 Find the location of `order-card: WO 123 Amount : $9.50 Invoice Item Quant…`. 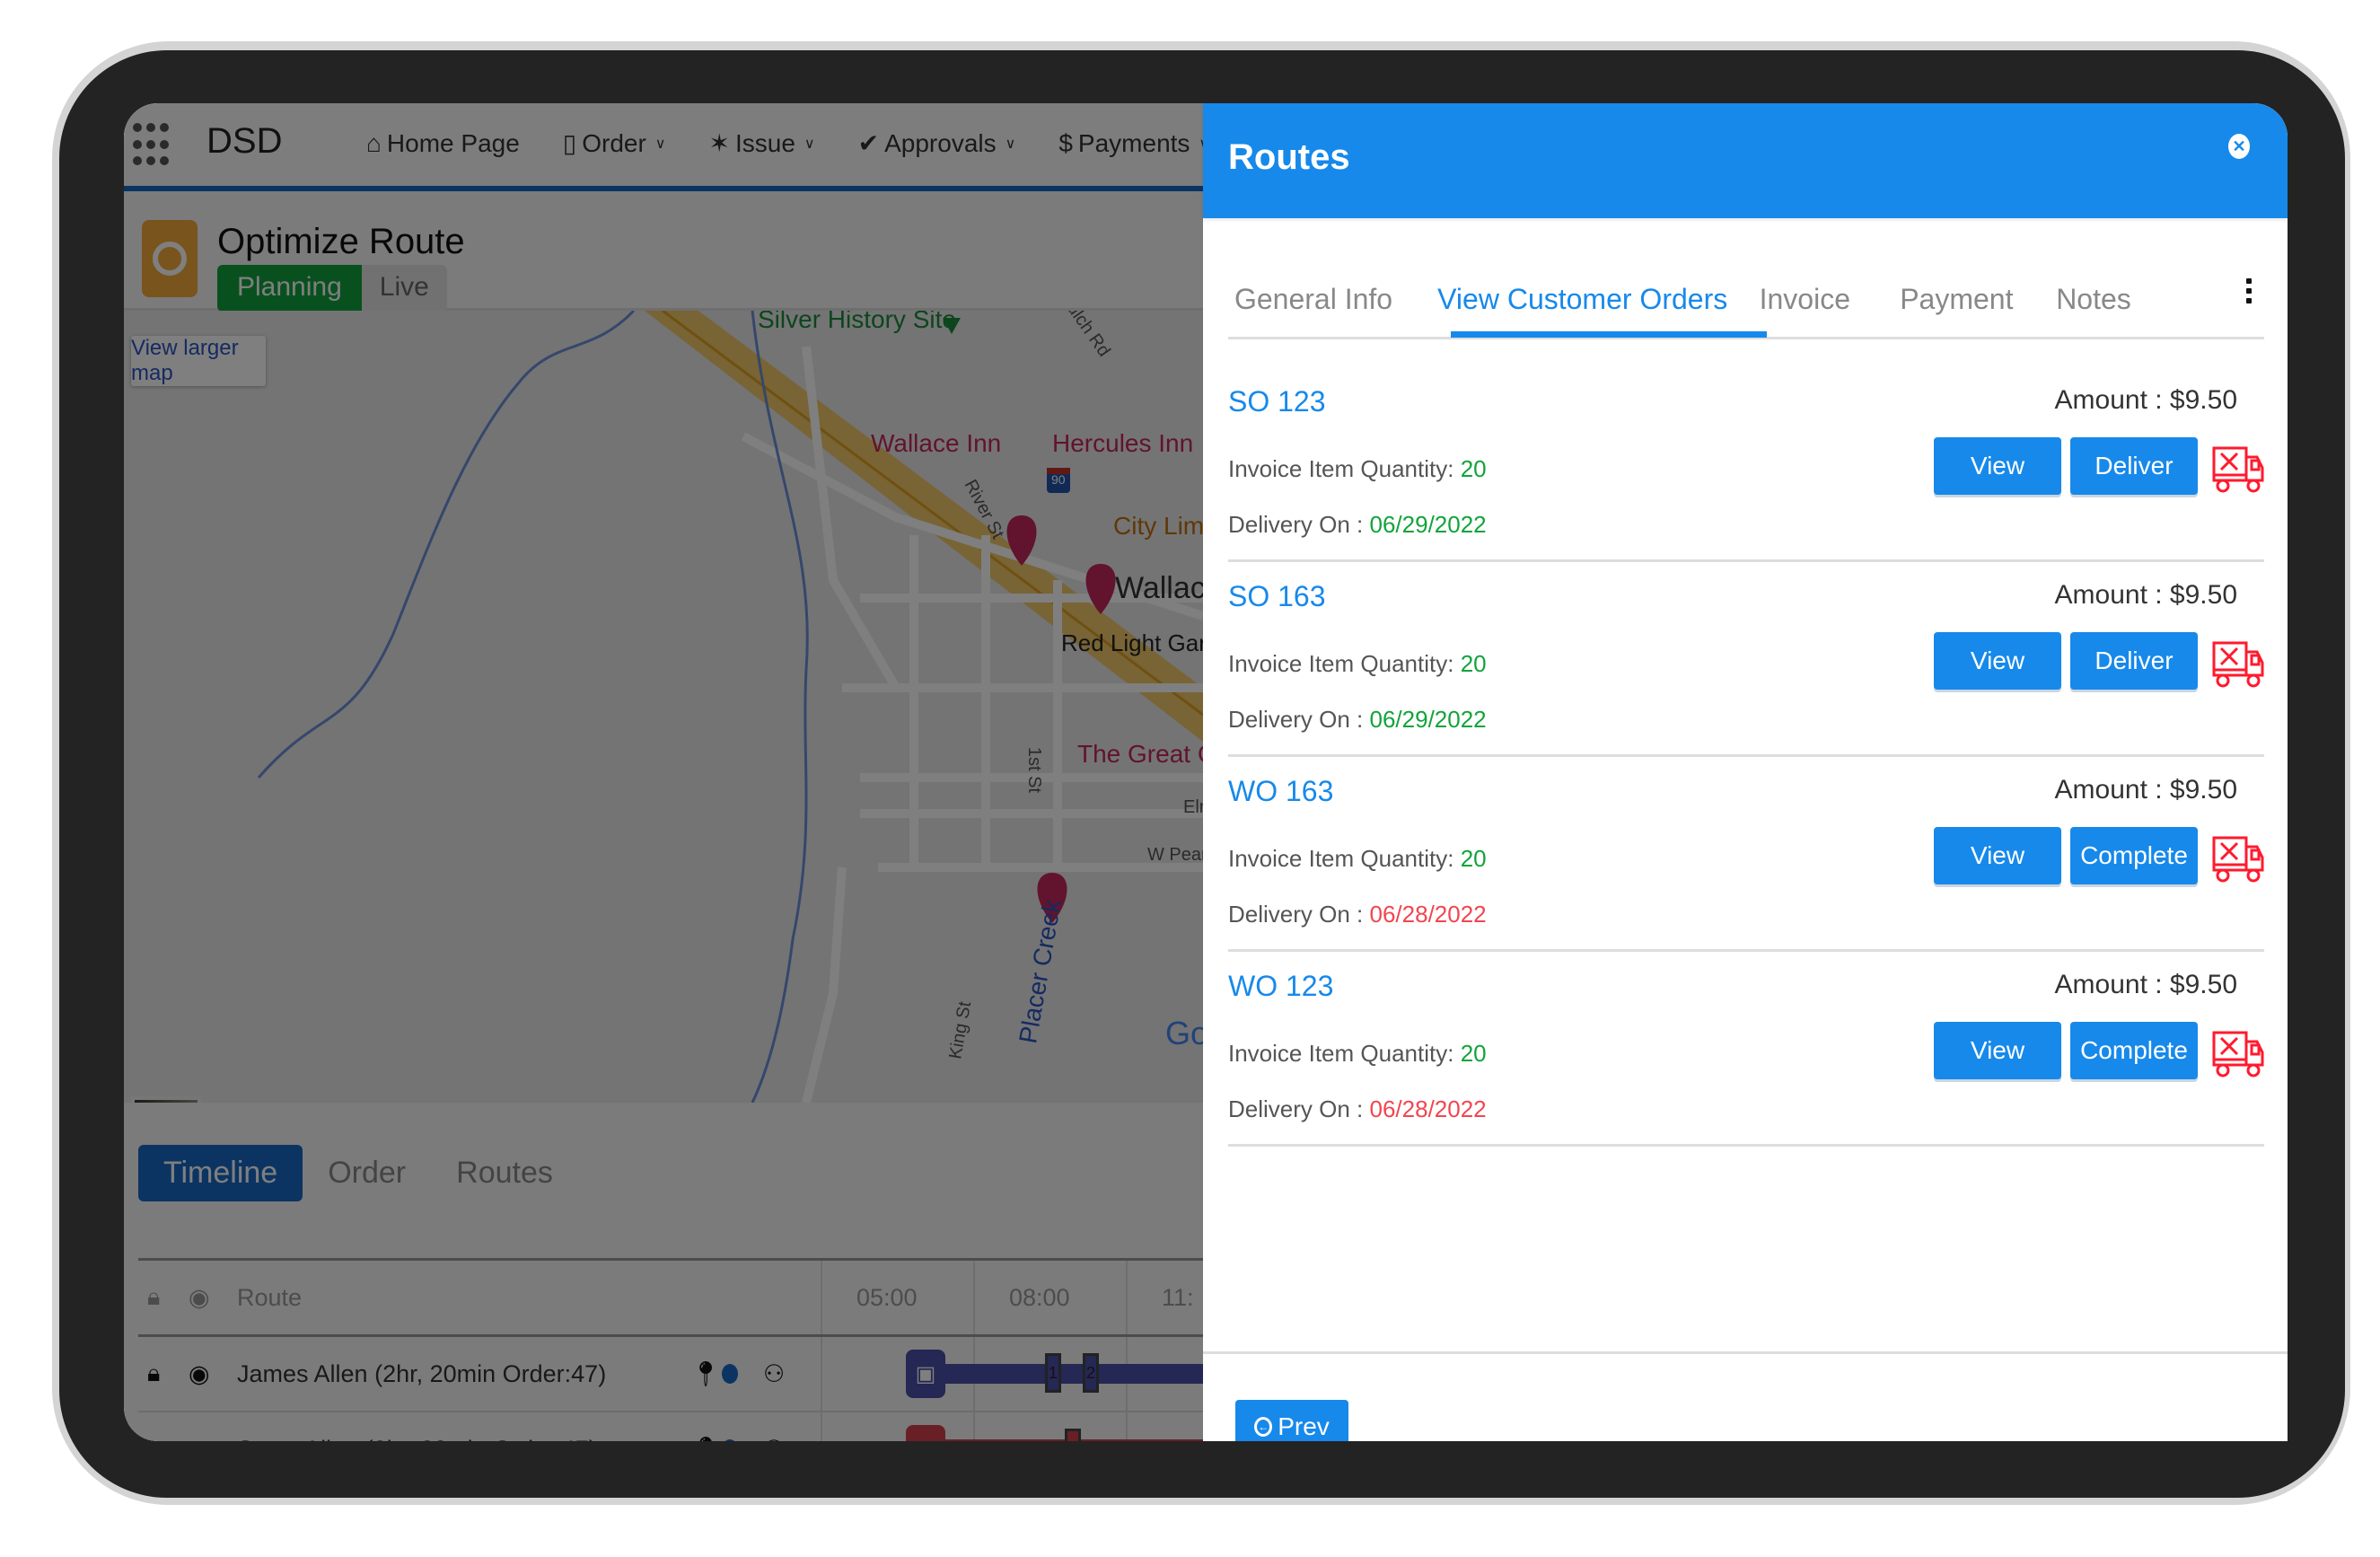

order-card: WO 123 Amount : $9.50 Invoice Item Quant… is located at coordinates (1746, 1048).